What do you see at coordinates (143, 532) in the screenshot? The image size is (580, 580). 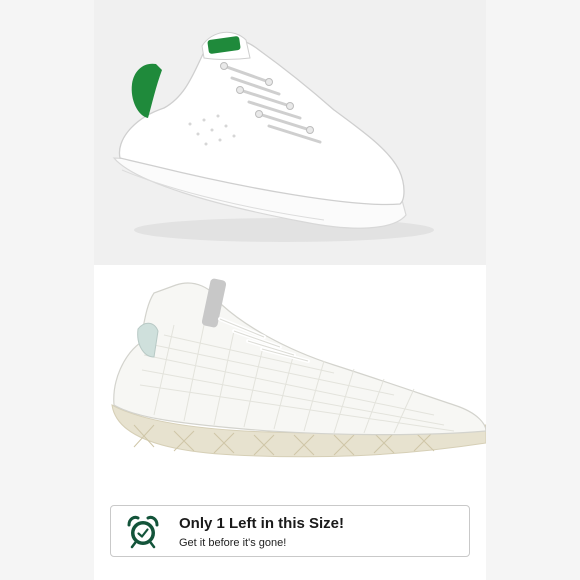 I see `alarm-clock-icon` at bounding box center [143, 532].